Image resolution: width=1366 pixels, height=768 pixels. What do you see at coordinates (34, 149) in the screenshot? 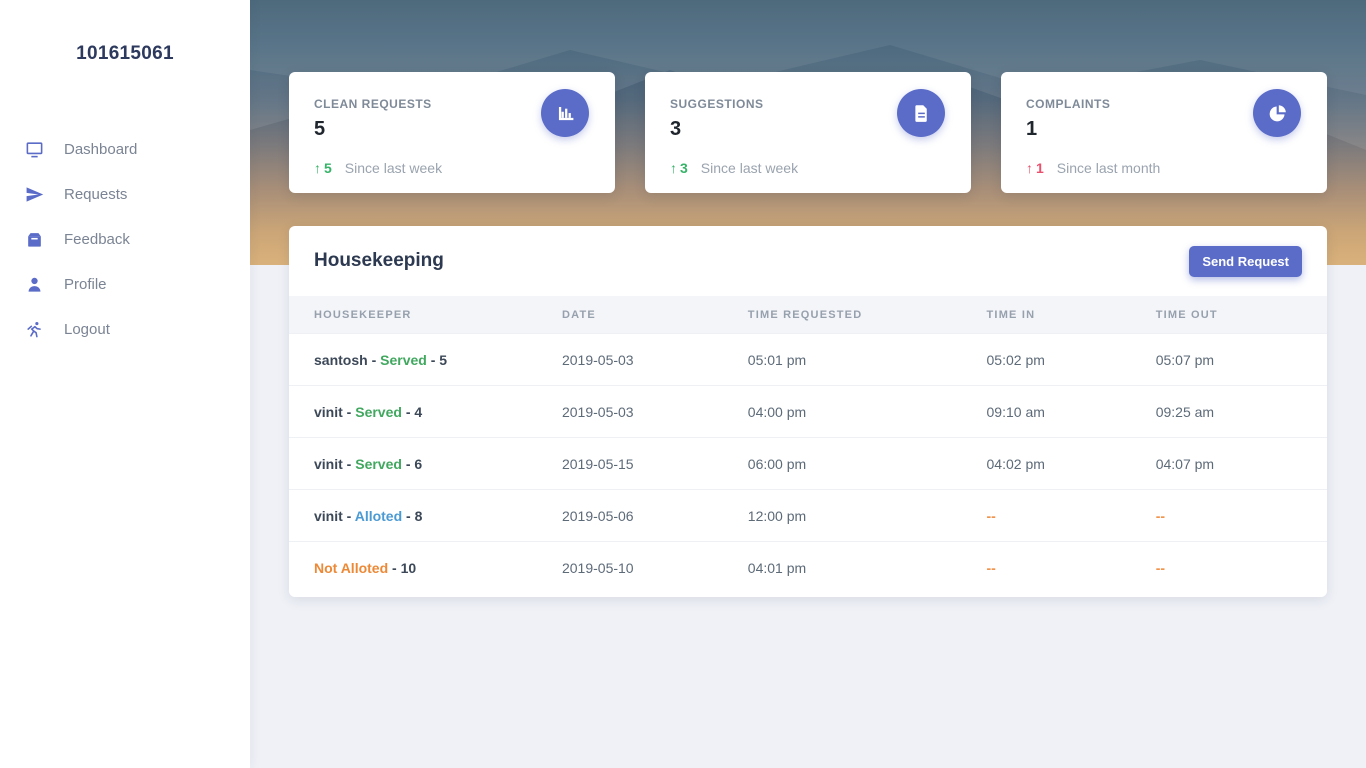
I see `monitor-icon` at bounding box center [34, 149].